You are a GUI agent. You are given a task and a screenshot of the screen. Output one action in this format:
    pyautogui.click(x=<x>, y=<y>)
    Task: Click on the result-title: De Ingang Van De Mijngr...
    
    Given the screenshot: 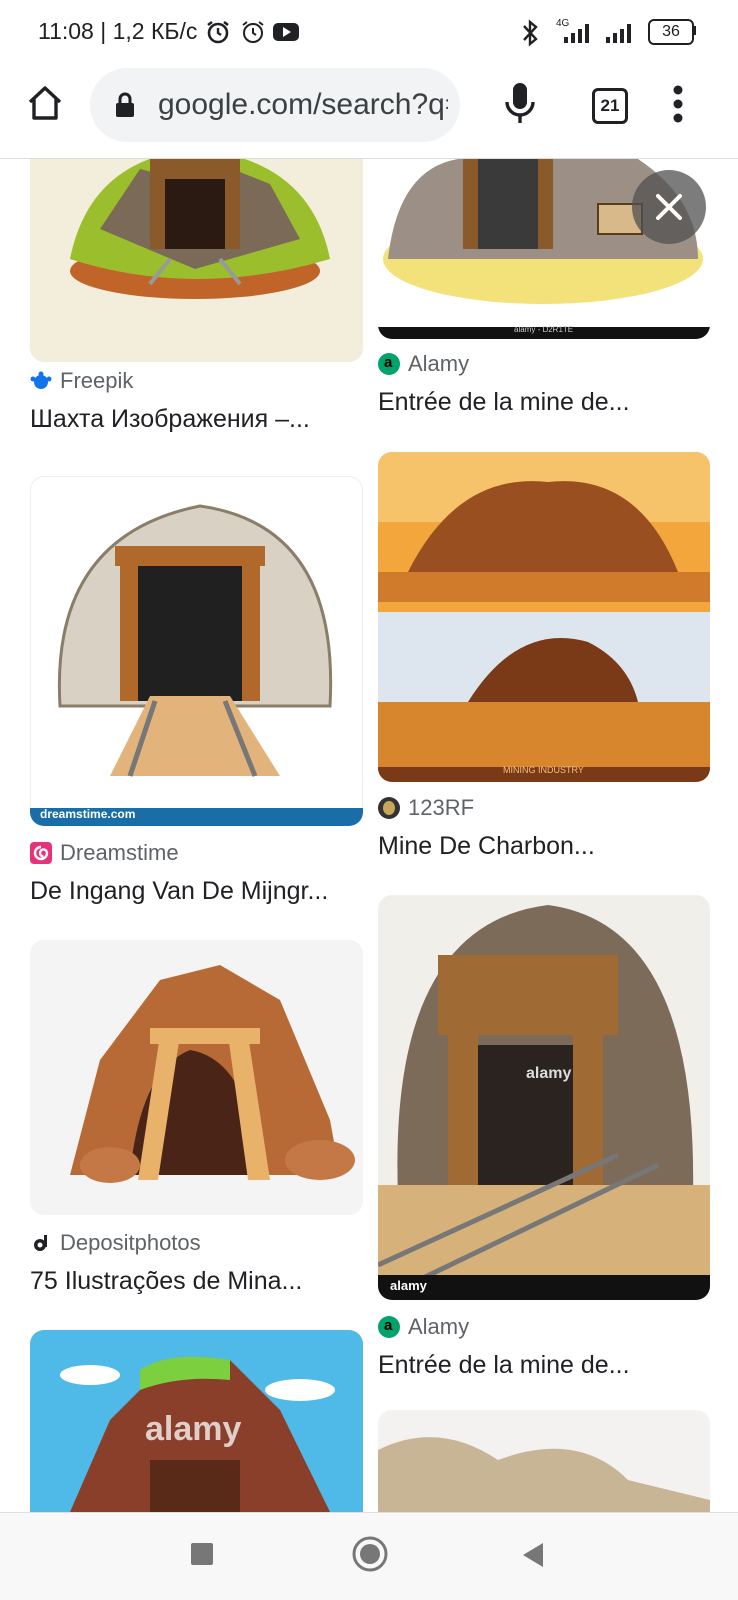 What is the action you would take?
    pyautogui.click(x=179, y=891)
    